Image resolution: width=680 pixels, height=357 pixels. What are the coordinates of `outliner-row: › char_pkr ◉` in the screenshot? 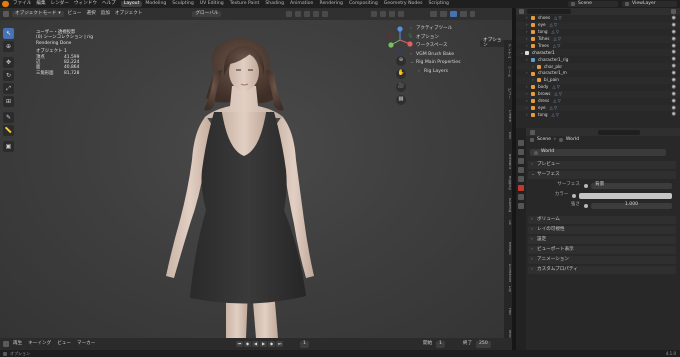 It's located at (598, 67).